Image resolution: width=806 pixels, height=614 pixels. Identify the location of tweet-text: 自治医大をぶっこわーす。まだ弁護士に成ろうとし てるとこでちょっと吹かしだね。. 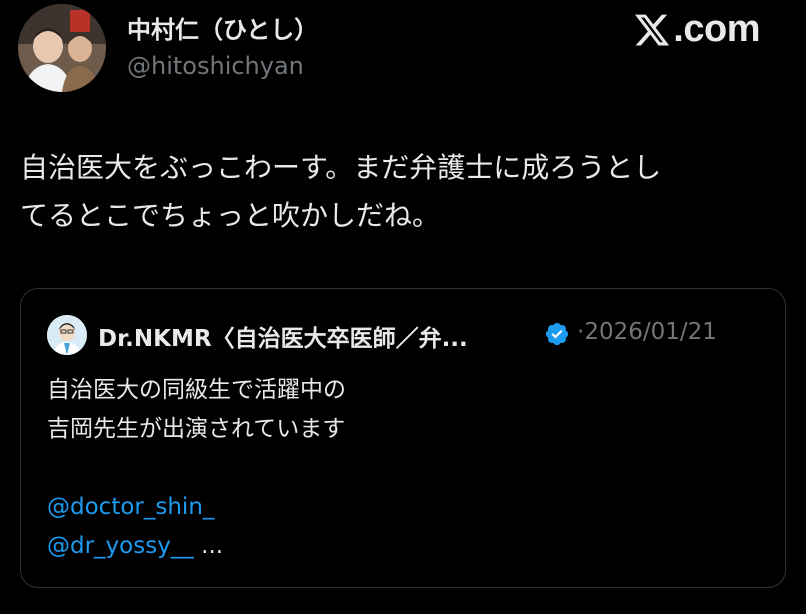
(405, 192).